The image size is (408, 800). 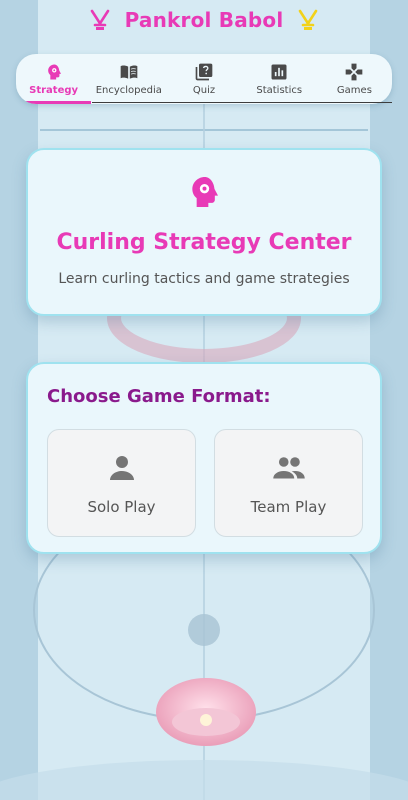 I want to click on tab-encyclopedia: Encyclopedia, so click(x=128, y=79).